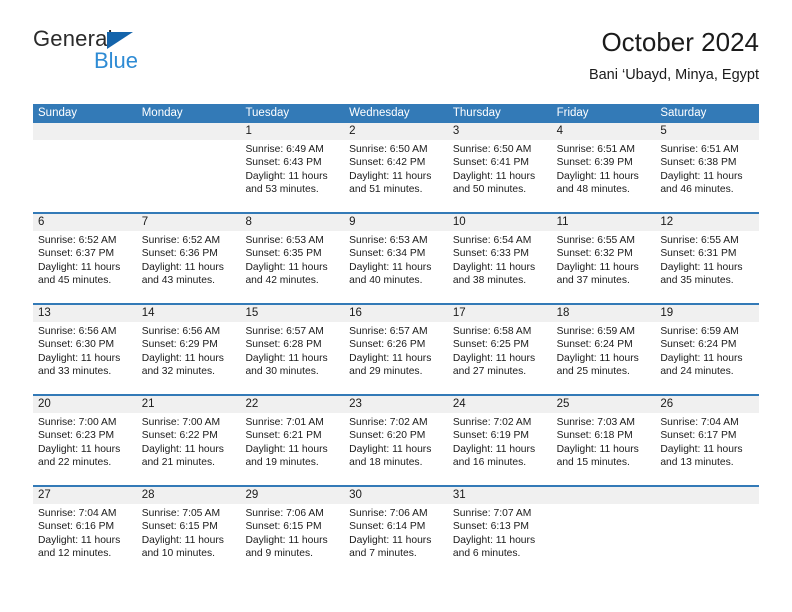 The image size is (792, 612). What do you see at coordinates (162, 113) in the screenshot?
I see `weekday-header-monday: Monday` at bounding box center [162, 113].